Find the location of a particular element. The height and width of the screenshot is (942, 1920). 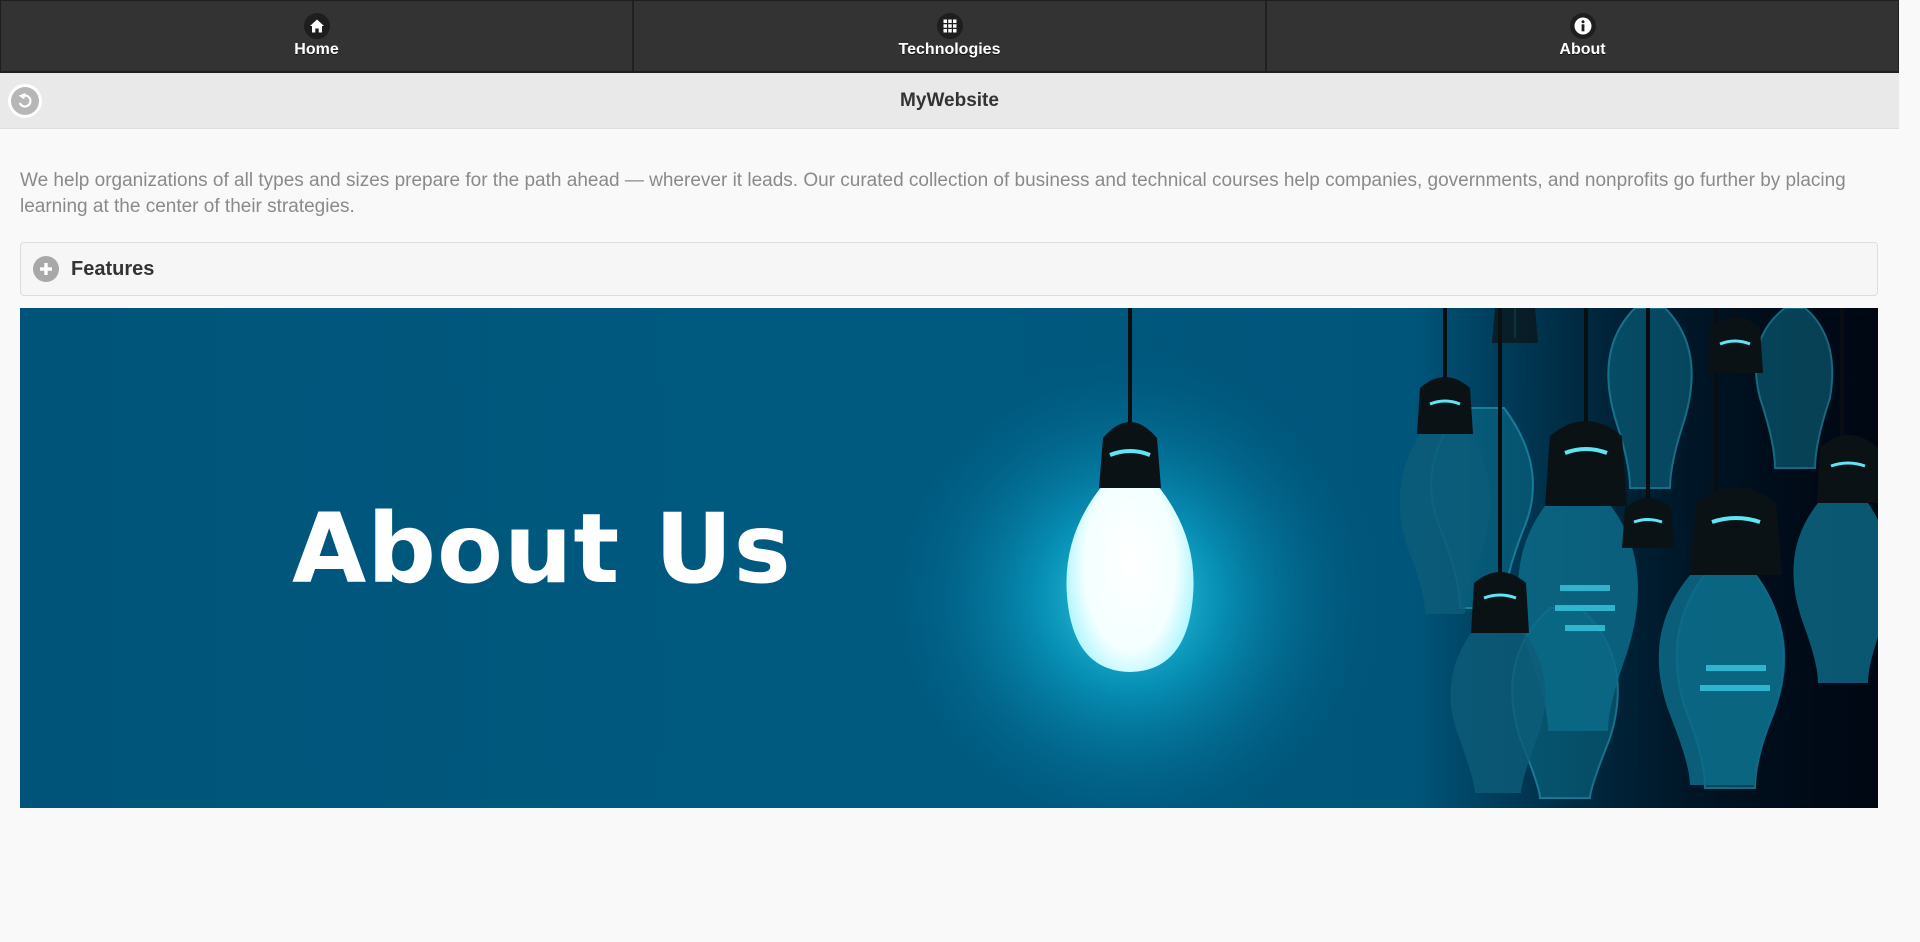

back-button is located at coordinates (25, 101).